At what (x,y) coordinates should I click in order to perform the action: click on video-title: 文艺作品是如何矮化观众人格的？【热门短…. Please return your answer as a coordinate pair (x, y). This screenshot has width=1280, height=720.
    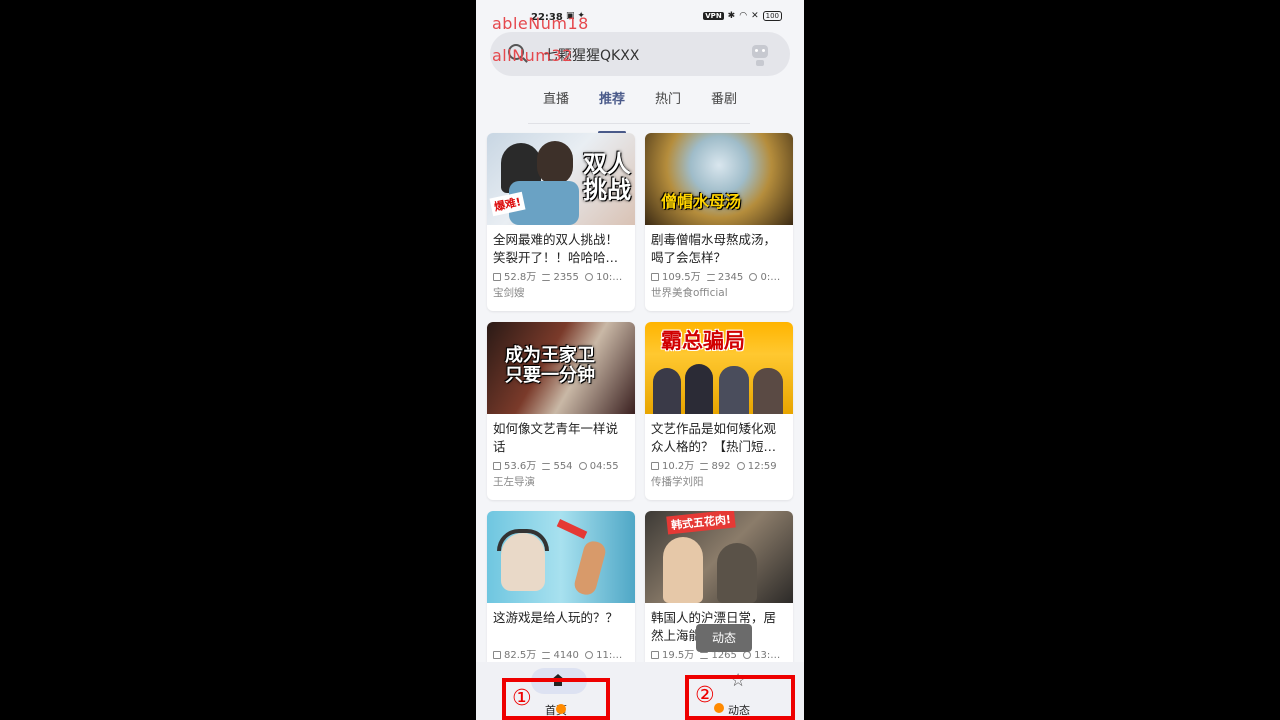
    Looking at the image, I should click on (719, 438).